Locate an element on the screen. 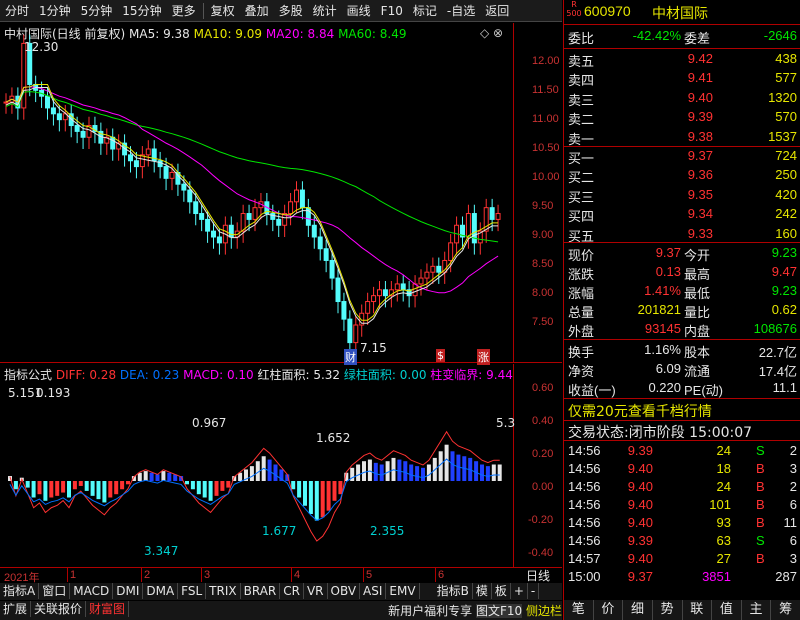 This screenshot has height=620, width=800. quote-row: 总量 201821 量比 0.62 is located at coordinates (682, 311).